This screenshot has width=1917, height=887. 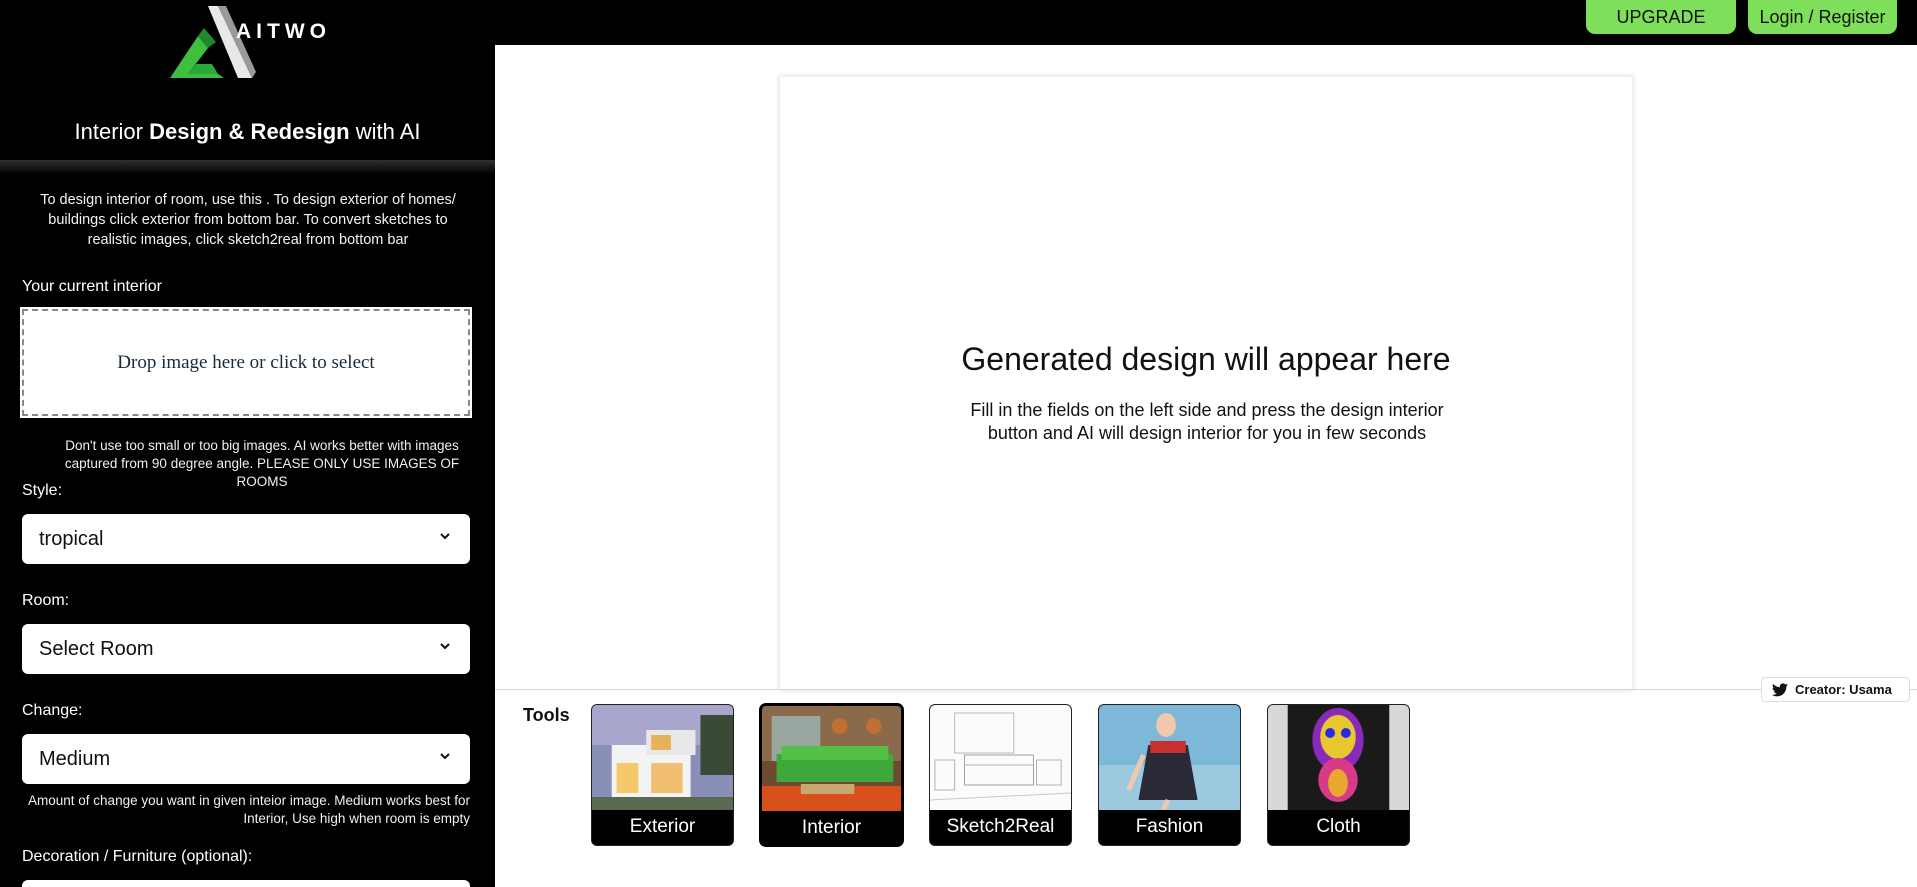 I want to click on room-select-value: Select Room, so click(x=96, y=648).